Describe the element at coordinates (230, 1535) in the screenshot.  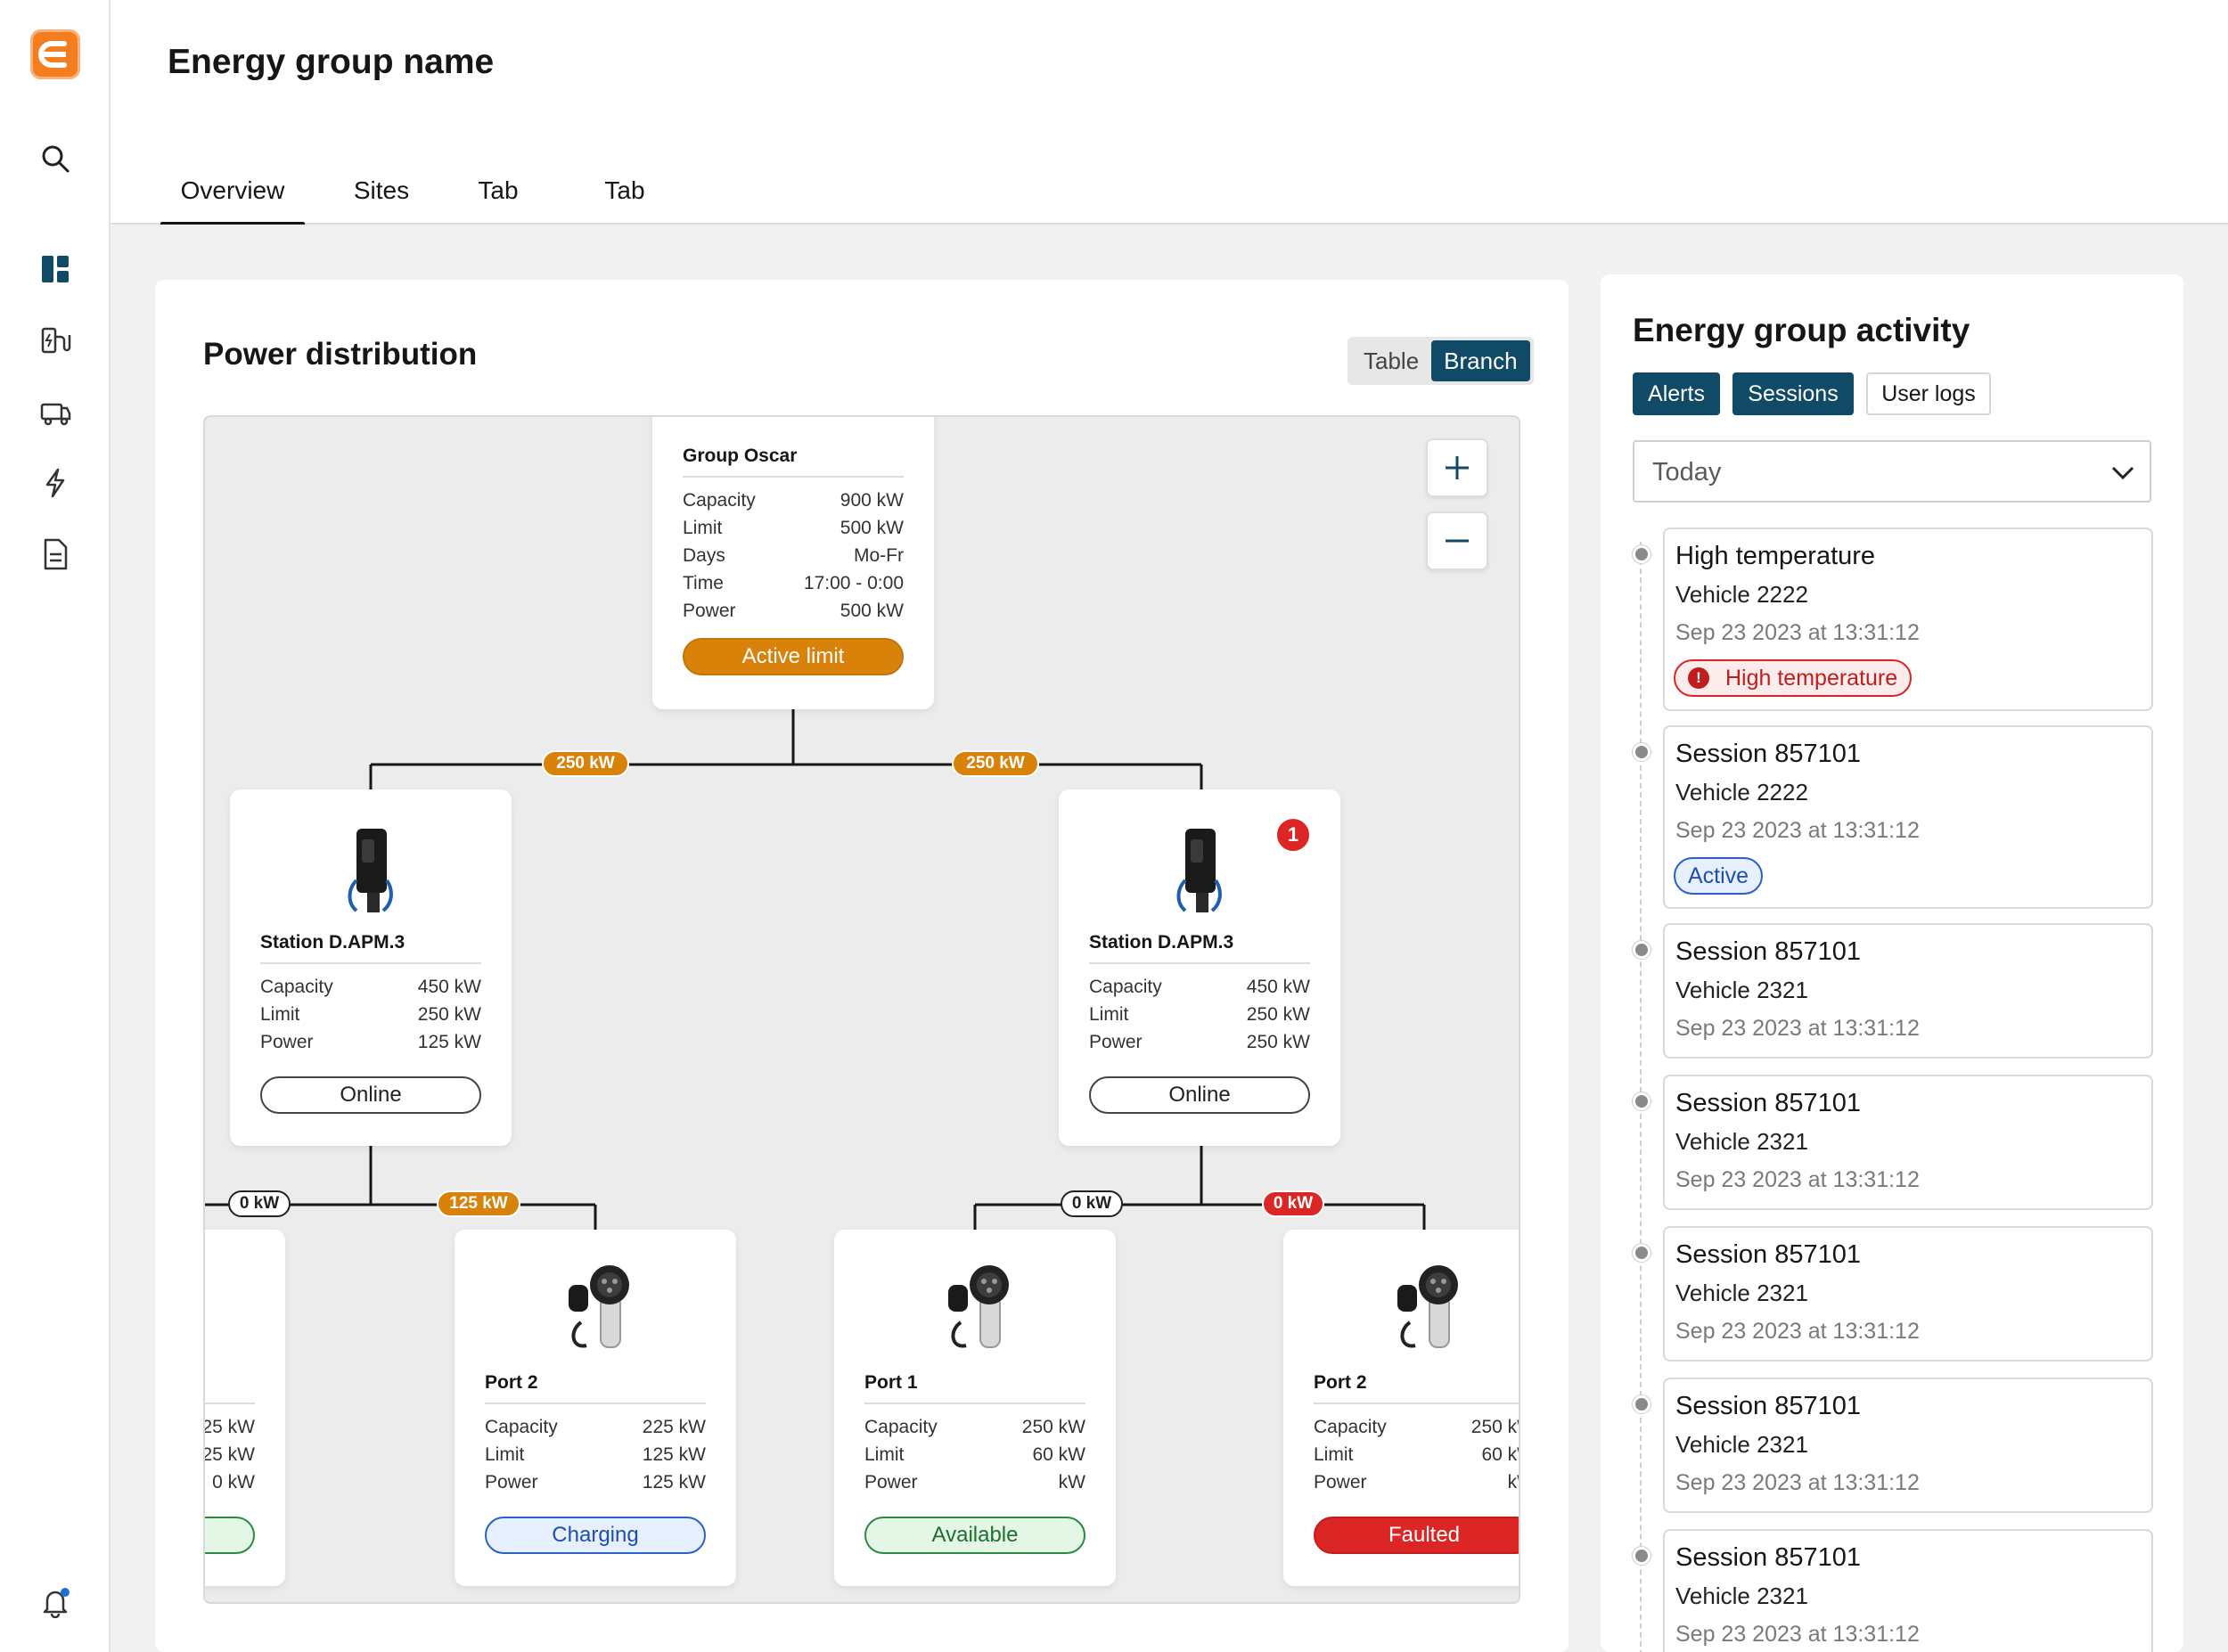
I see `port-status` at that location.